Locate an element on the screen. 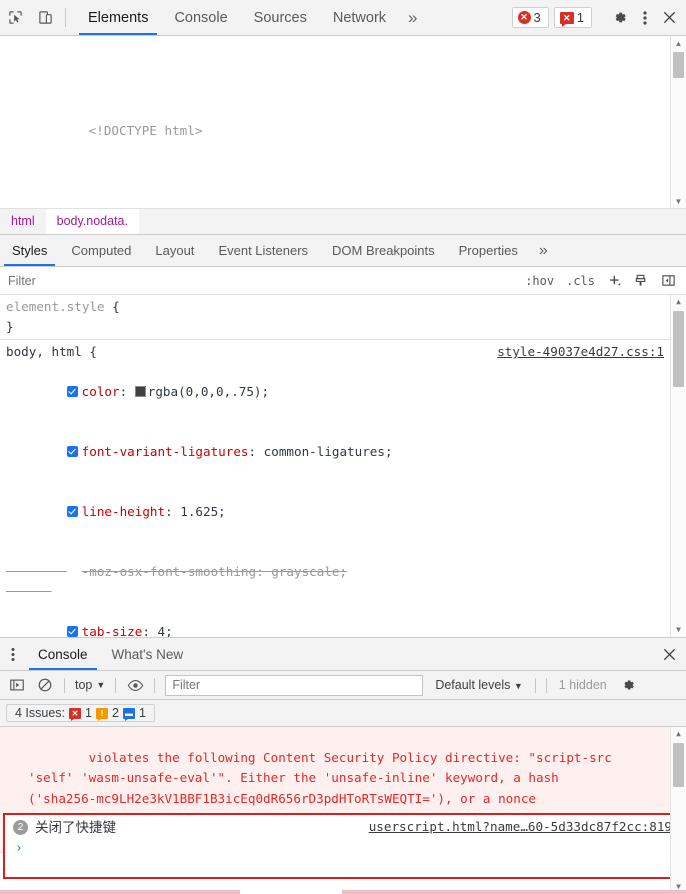  drawer-tab-whats-new-label: What's New is located at coordinates (147, 654).